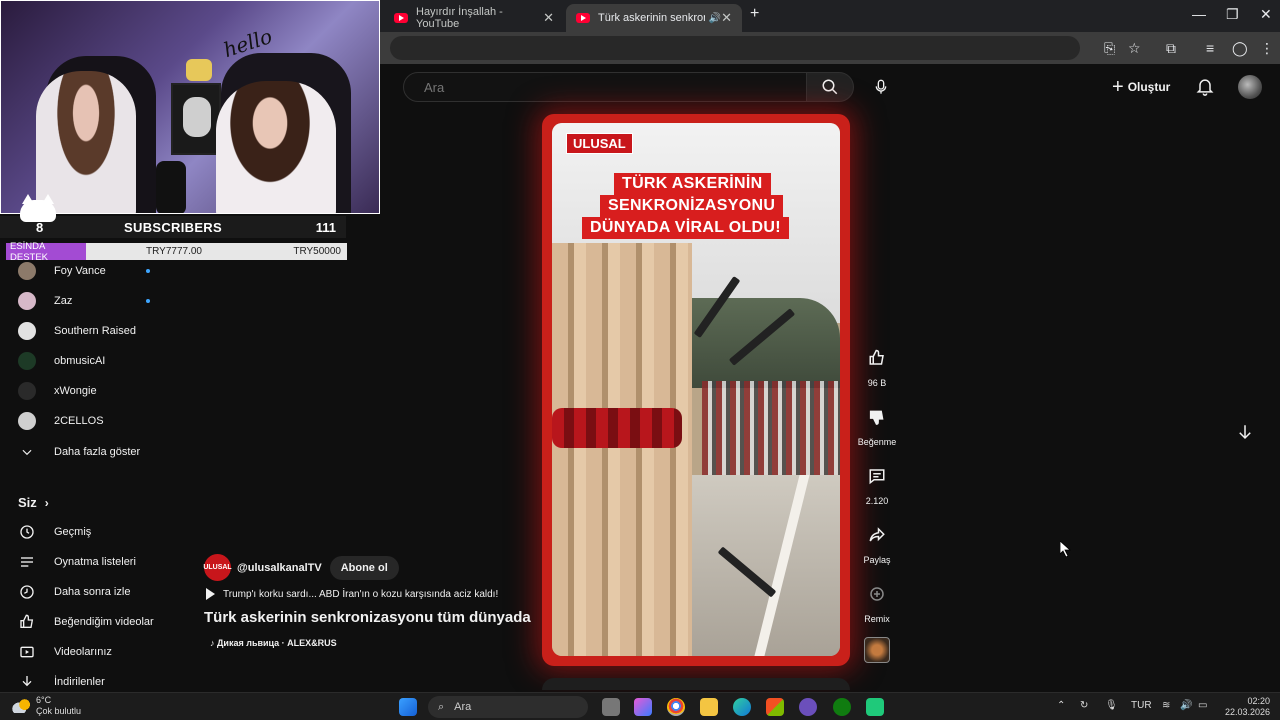 Image resolution: width=1280 pixels, height=720 pixels. I want to click on weather-widget: 6°C Çok bulutlu, so click(46, 706).